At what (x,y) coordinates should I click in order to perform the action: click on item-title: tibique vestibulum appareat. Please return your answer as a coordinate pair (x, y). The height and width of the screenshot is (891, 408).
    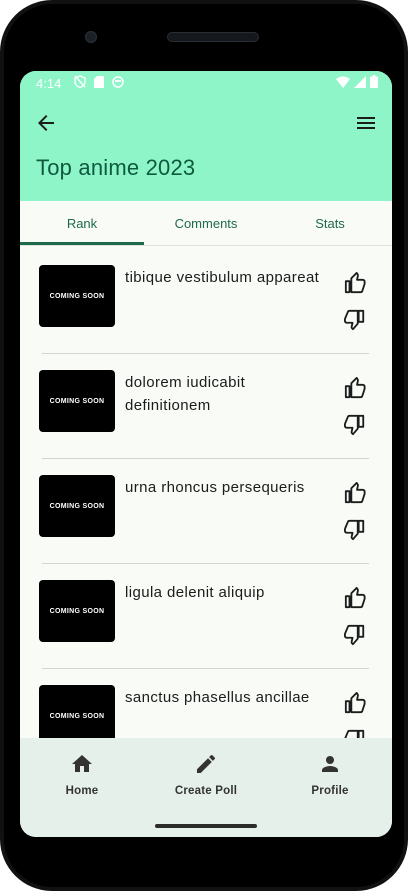
    Looking at the image, I should click on (222, 277).